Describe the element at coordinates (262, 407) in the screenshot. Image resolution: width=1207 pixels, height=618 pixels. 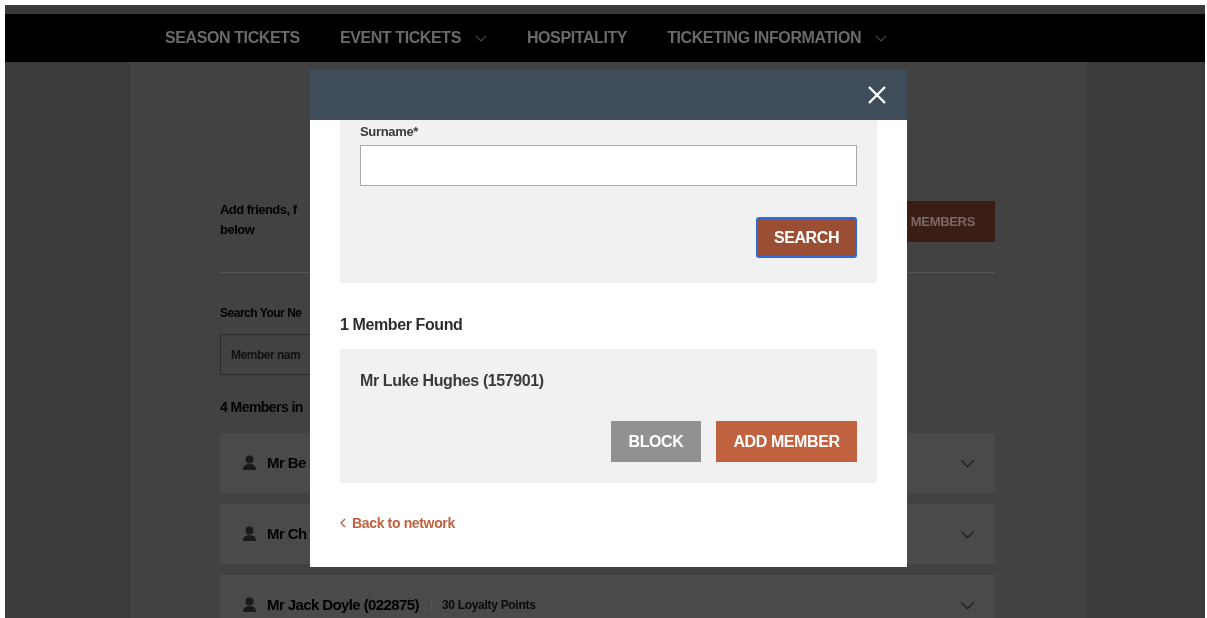
I see `members-count: 4 Members in` at that location.